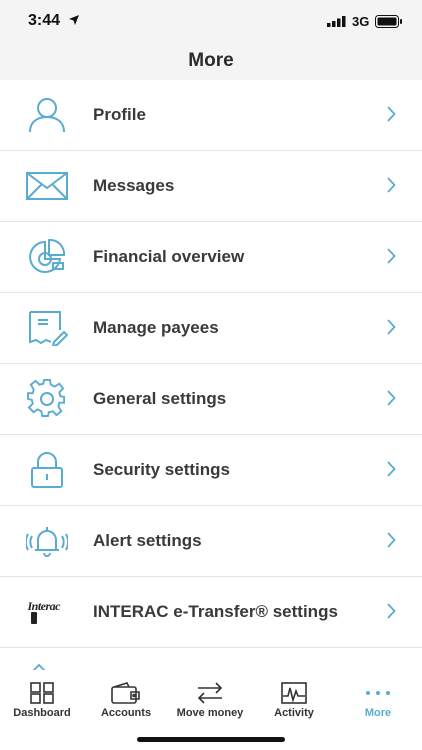 The height and width of the screenshot is (750, 422). What do you see at coordinates (210, 693) in the screenshot?
I see `transfer-arrows-icon` at bounding box center [210, 693].